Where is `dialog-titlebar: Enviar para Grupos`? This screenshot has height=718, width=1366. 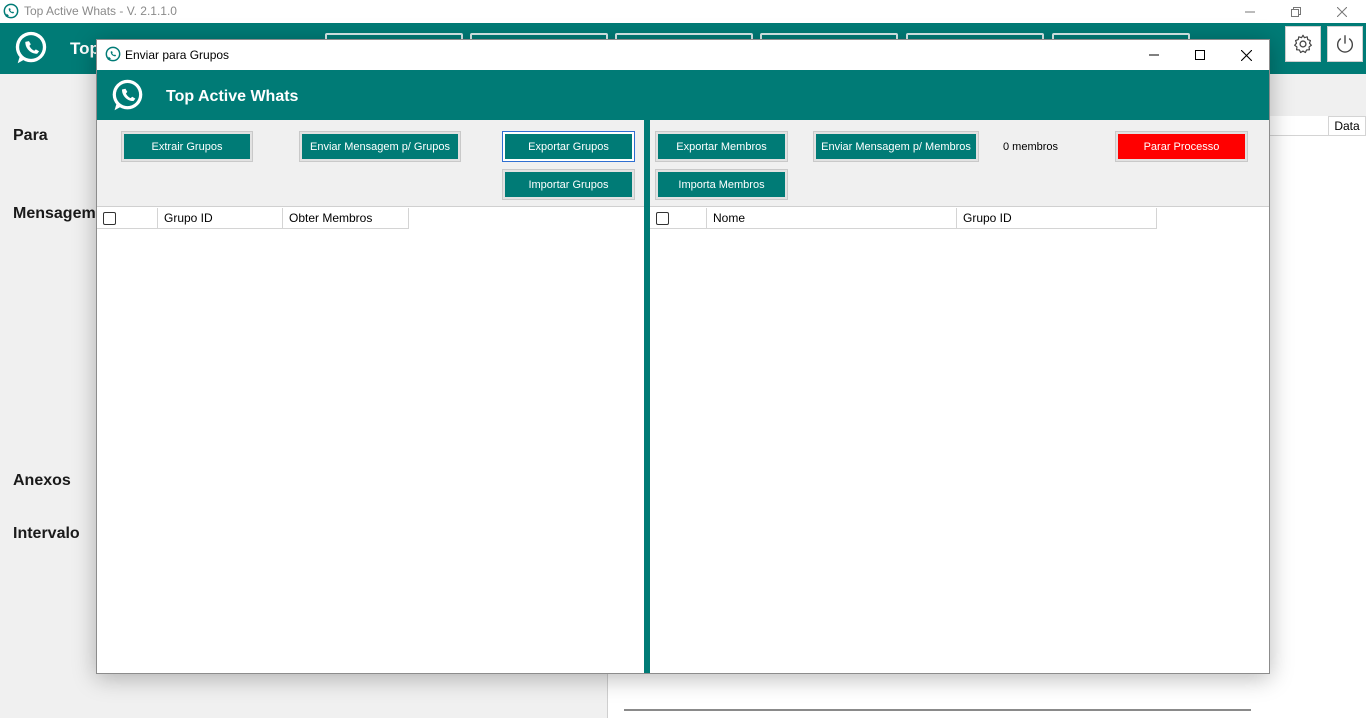 dialog-titlebar: Enviar para Grupos is located at coordinates (683, 55).